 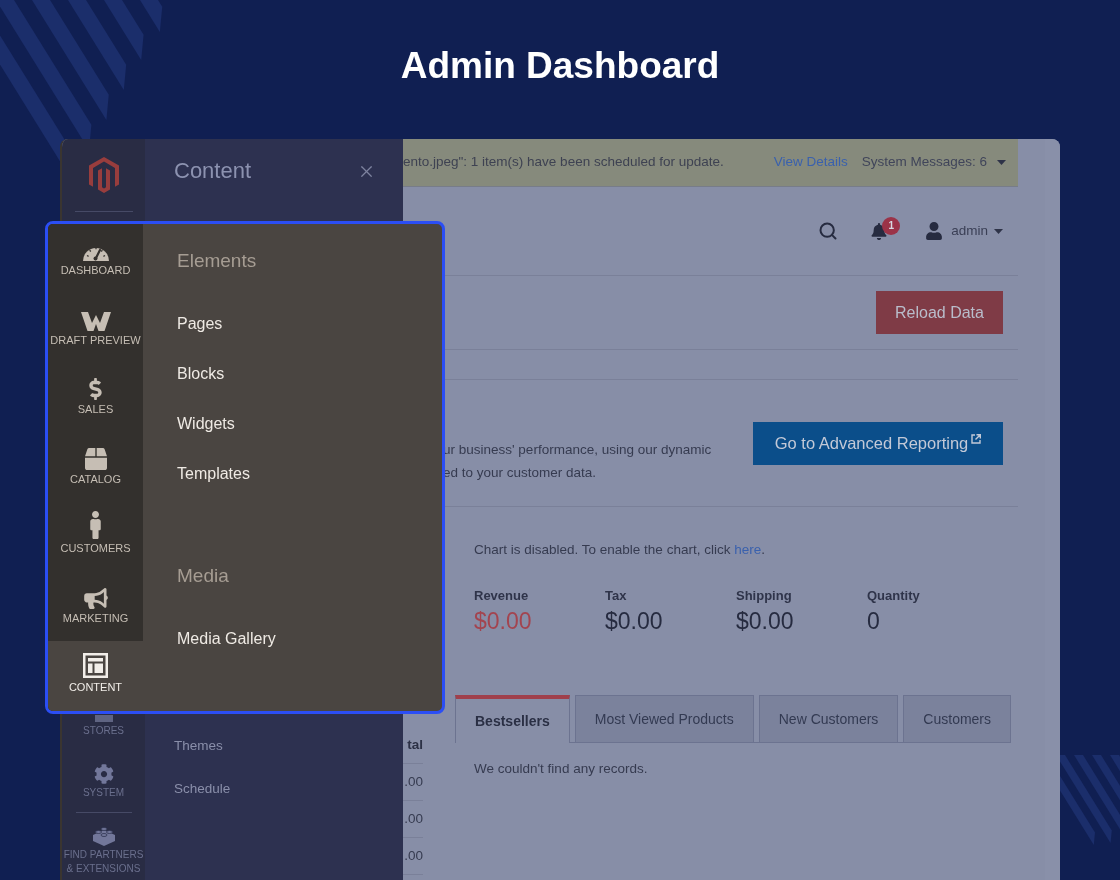 What do you see at coordinates (95, 617) in the screenshot?
I see `nav-label: MARKETING` at bounding box center [95, 617].